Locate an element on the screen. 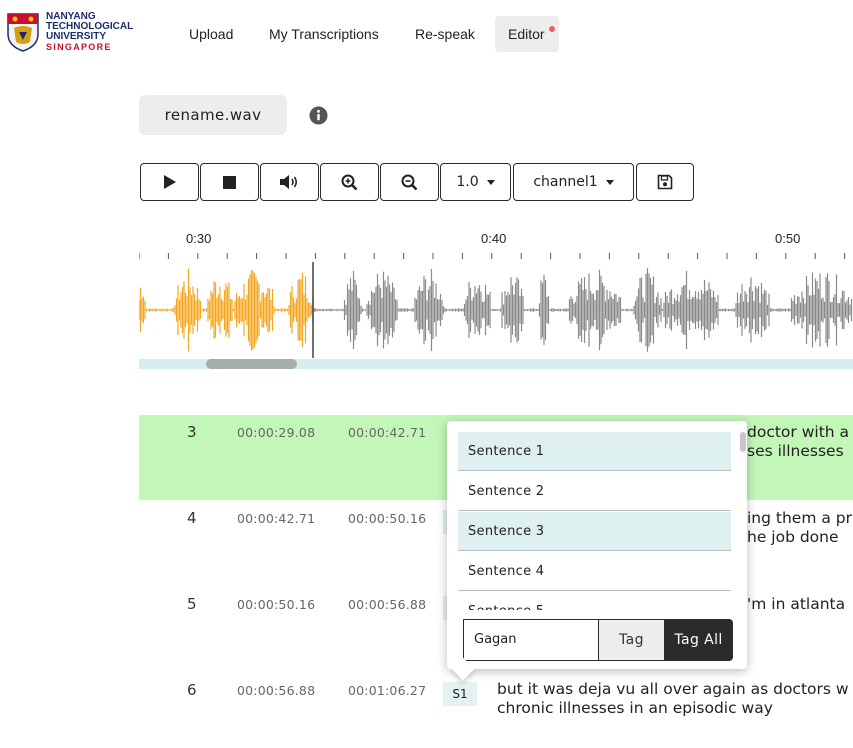 This screenshot has width=853, height=748. segment-text-line1: 'm in atlanta is located at coordinates (796, 604).